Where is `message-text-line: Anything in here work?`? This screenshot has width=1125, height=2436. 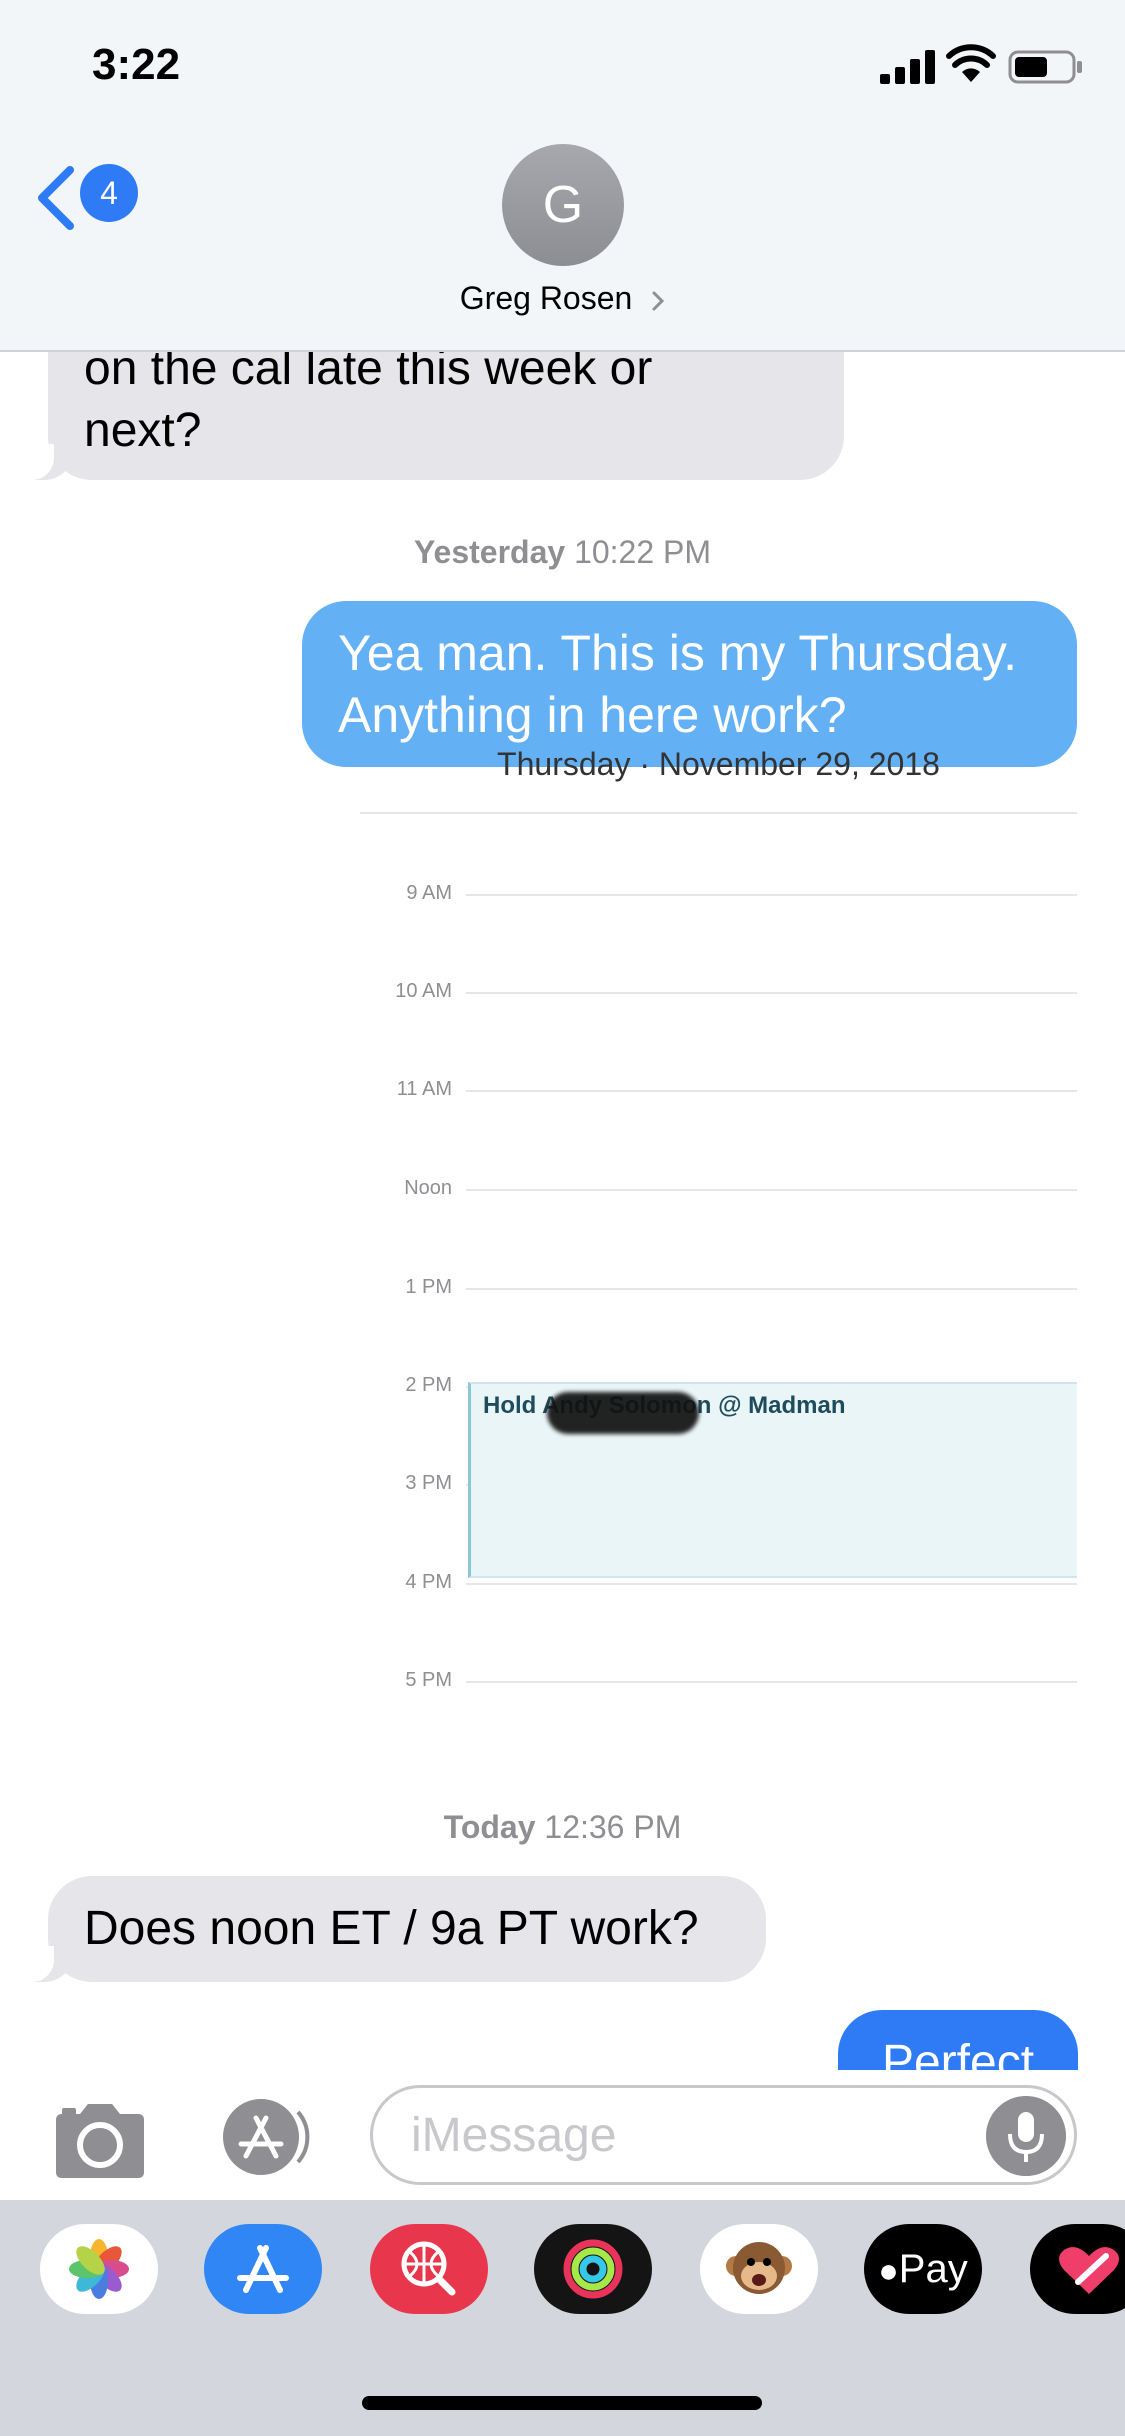 message-text-line: Anything in here work? is located at coordinates (592, 715).